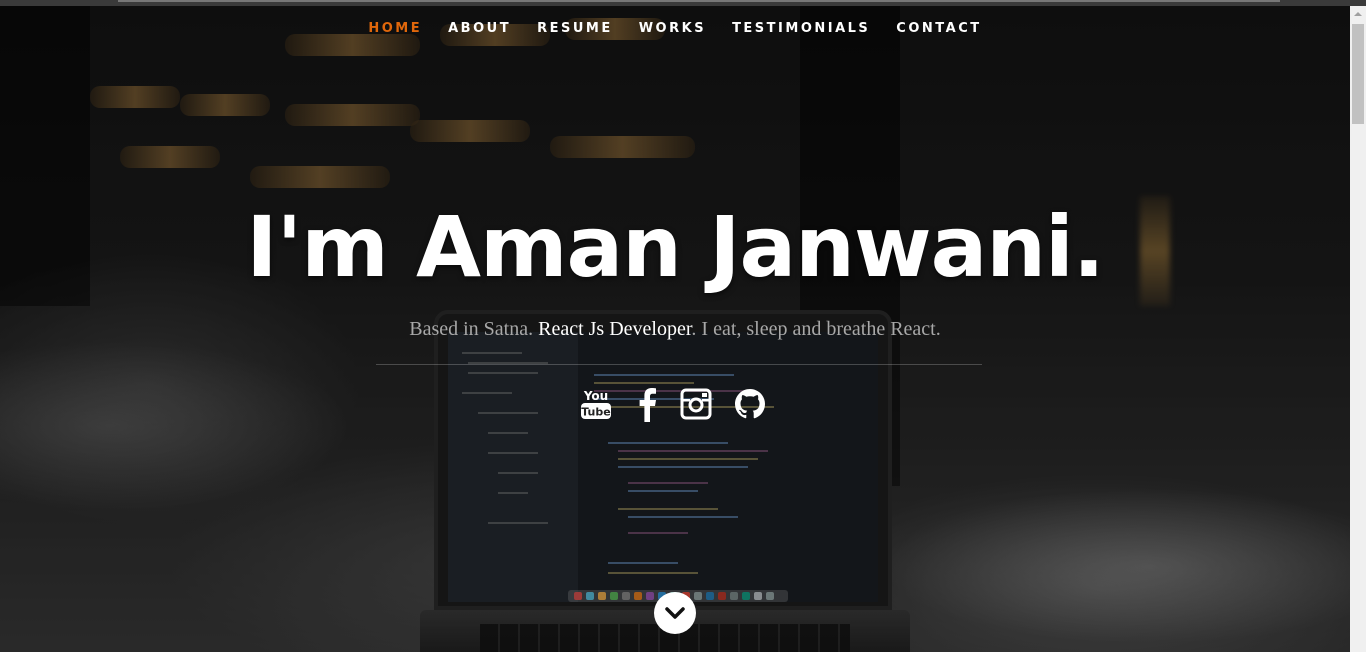  Describe the element at coordinates (679, 364) in the screenshot. I see `hero-divider` at that location.